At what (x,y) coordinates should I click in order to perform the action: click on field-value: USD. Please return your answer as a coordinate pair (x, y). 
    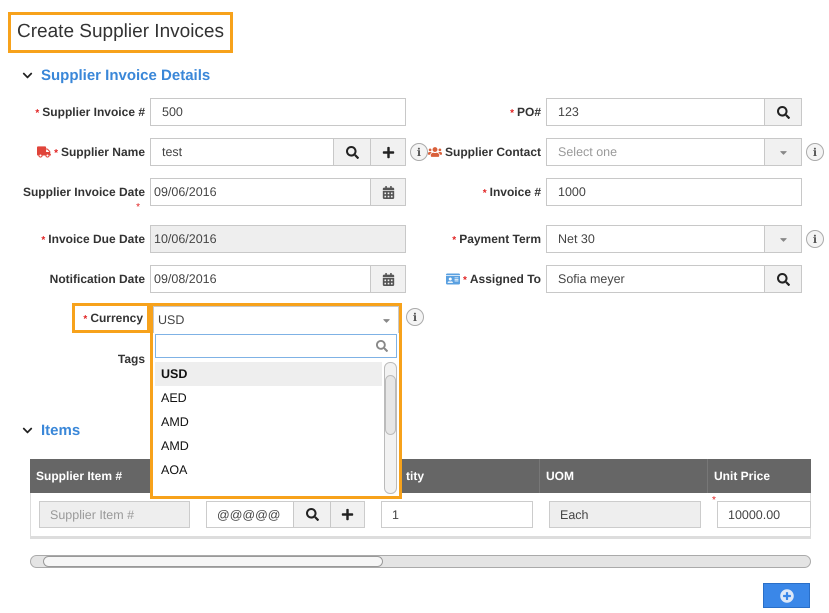
    Looking at the image, I should click on (171, 320).